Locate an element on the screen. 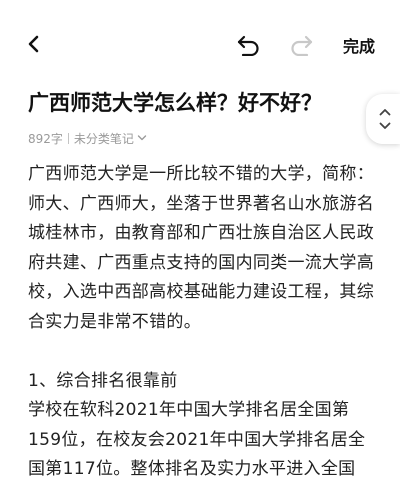 The image size is (400, 480). category-label: 未分类笔记 is located at coordinates (103, 138).